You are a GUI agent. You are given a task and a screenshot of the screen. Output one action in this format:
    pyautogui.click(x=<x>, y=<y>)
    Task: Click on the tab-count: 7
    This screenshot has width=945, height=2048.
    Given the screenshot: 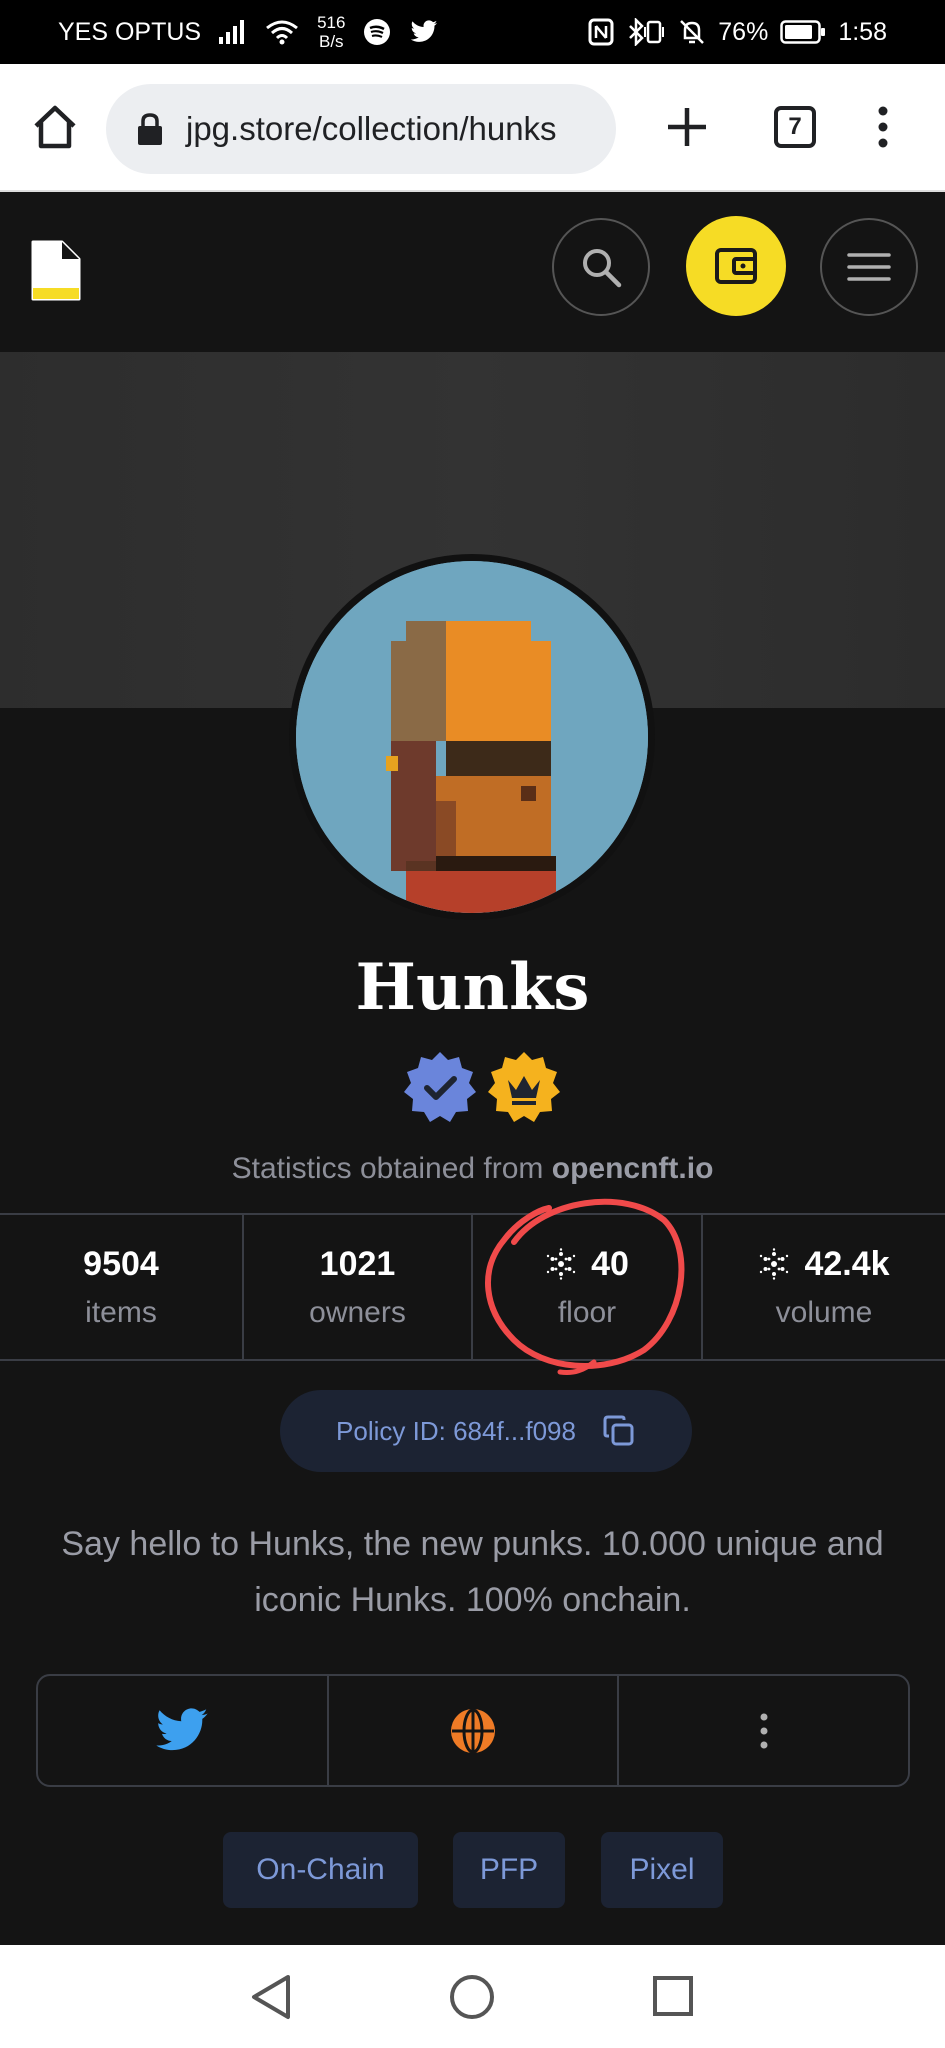 What is the action you would take?
    pyautogui.click(x=795, y=126)
    